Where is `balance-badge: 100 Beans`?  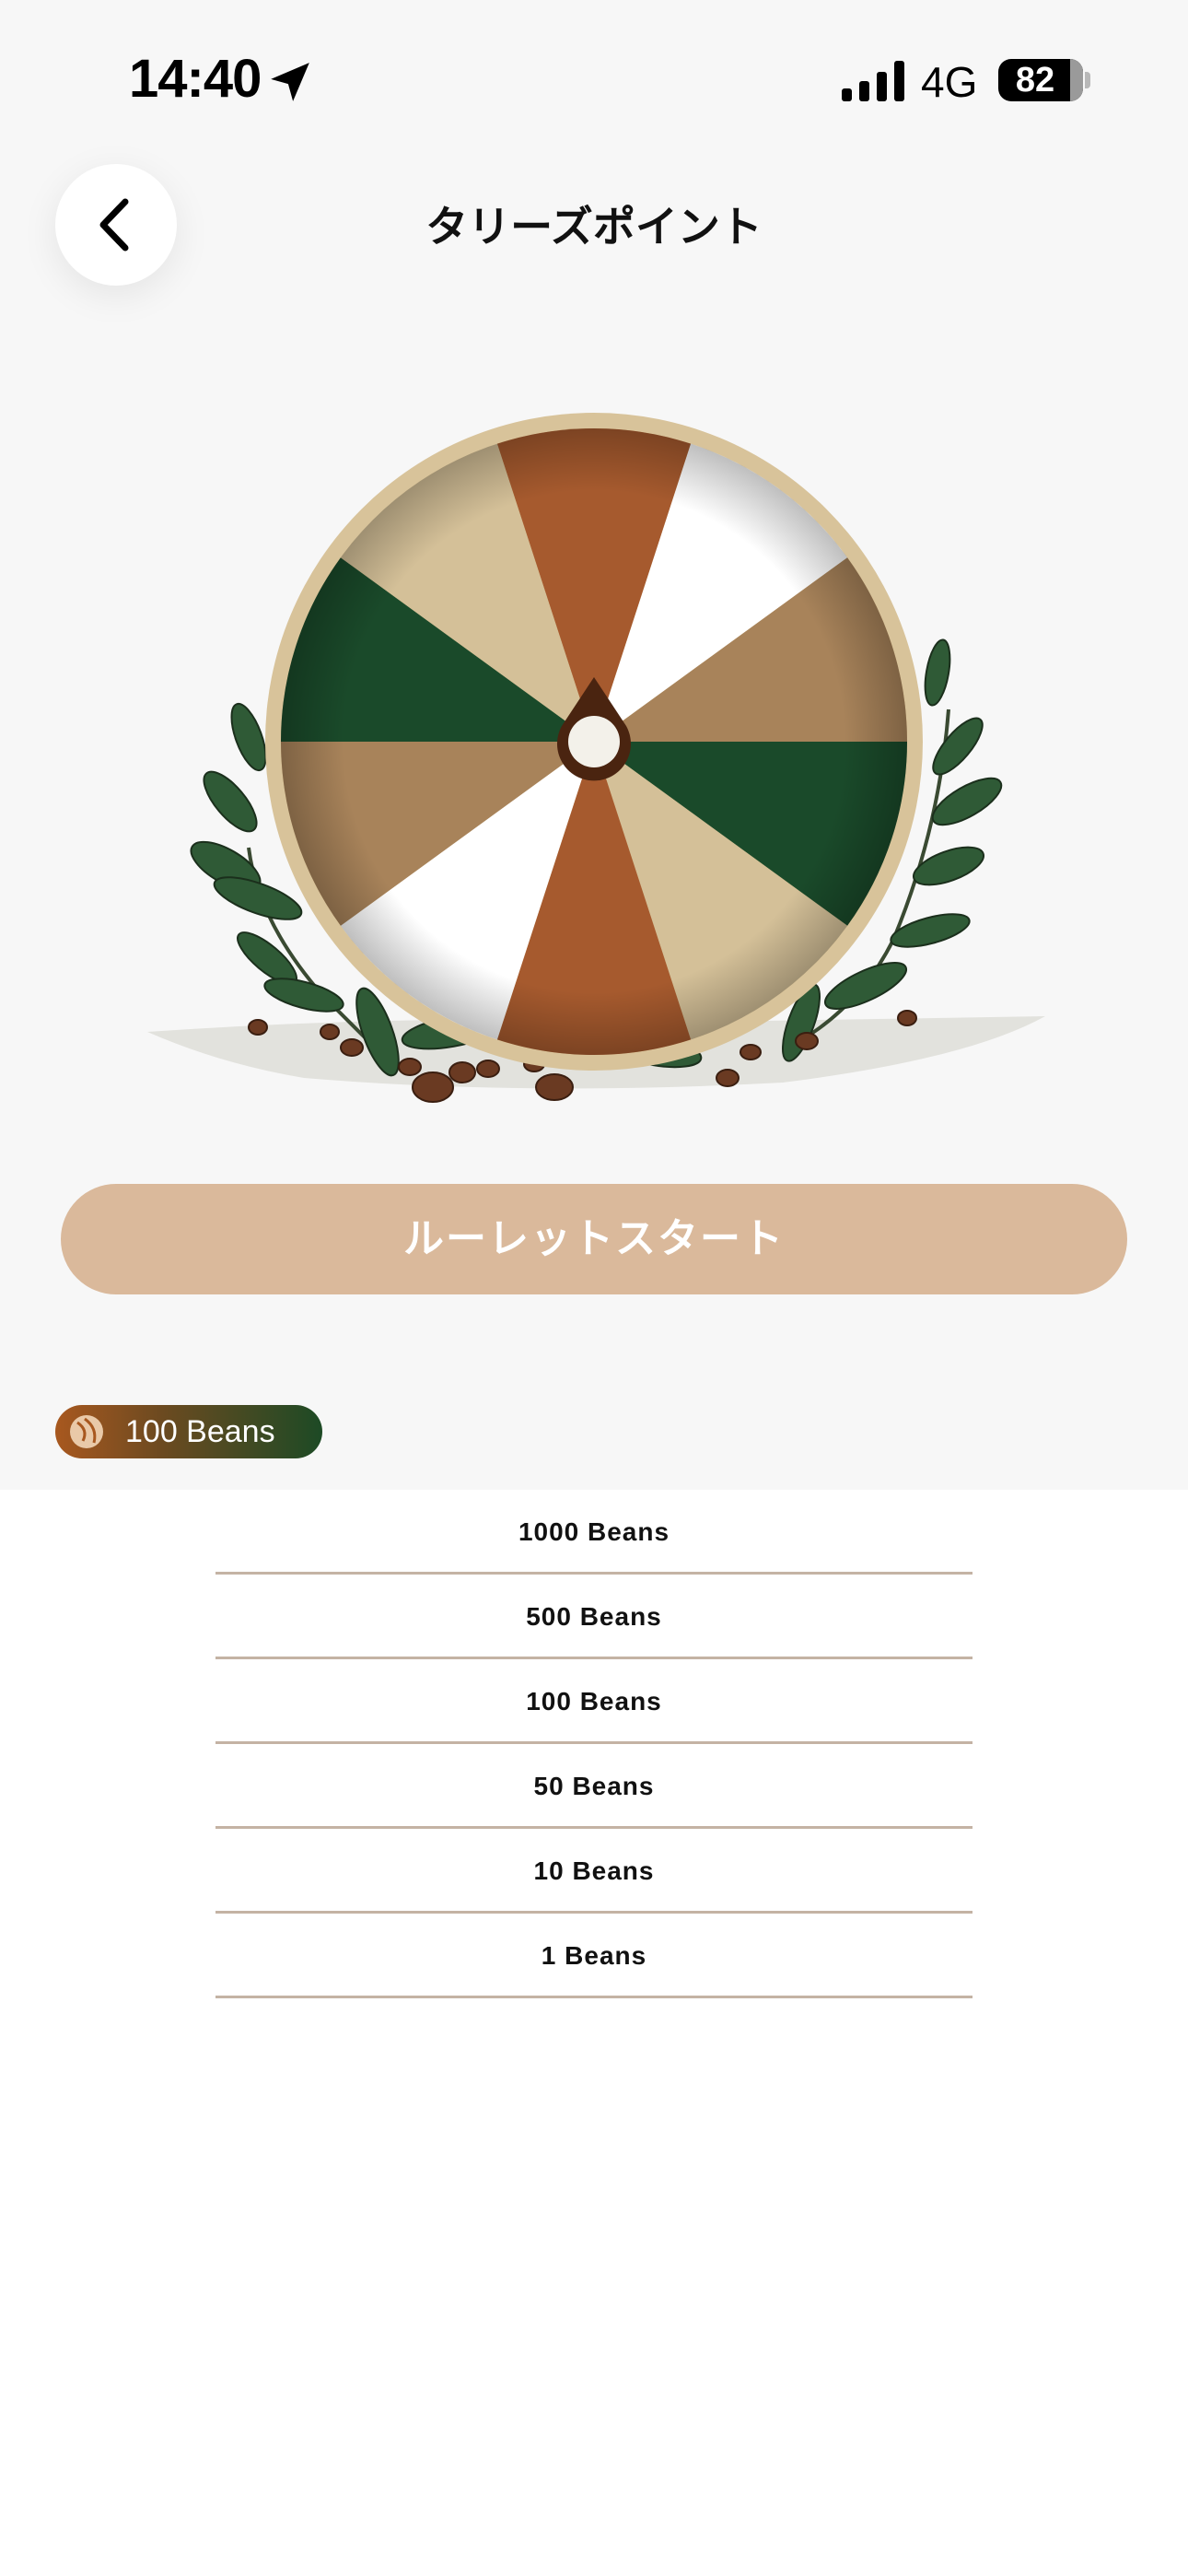
balance-badge: 100 Beans is located at coordinates (189, 1431).